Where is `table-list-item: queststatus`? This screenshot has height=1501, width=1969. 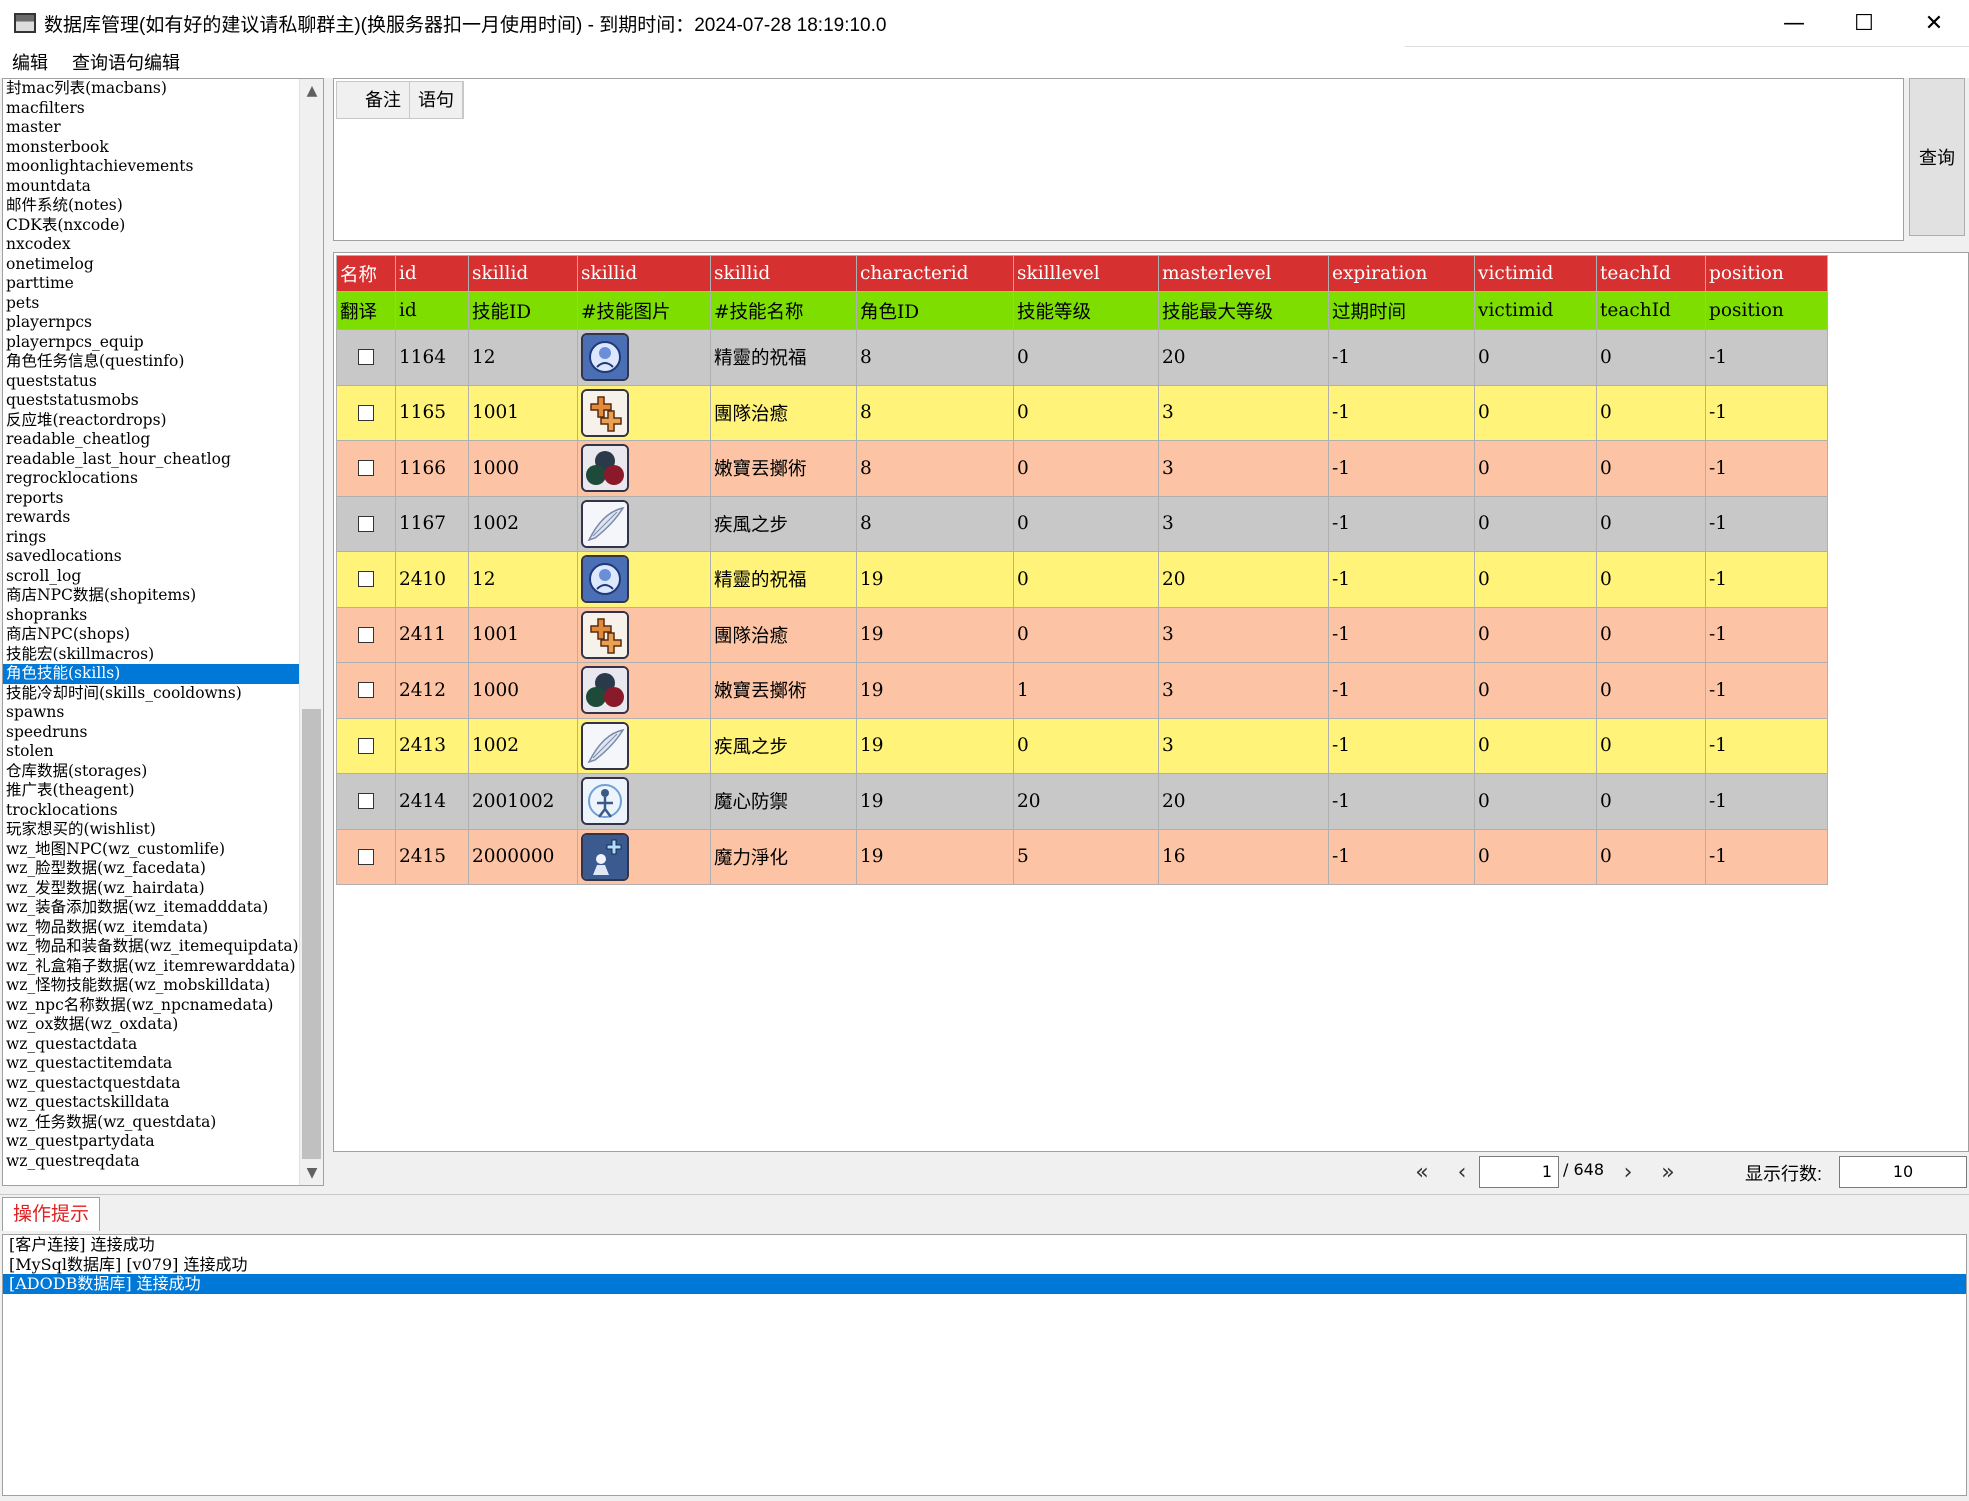
table-list-item: queststatus is located at coordinates (151, 382).